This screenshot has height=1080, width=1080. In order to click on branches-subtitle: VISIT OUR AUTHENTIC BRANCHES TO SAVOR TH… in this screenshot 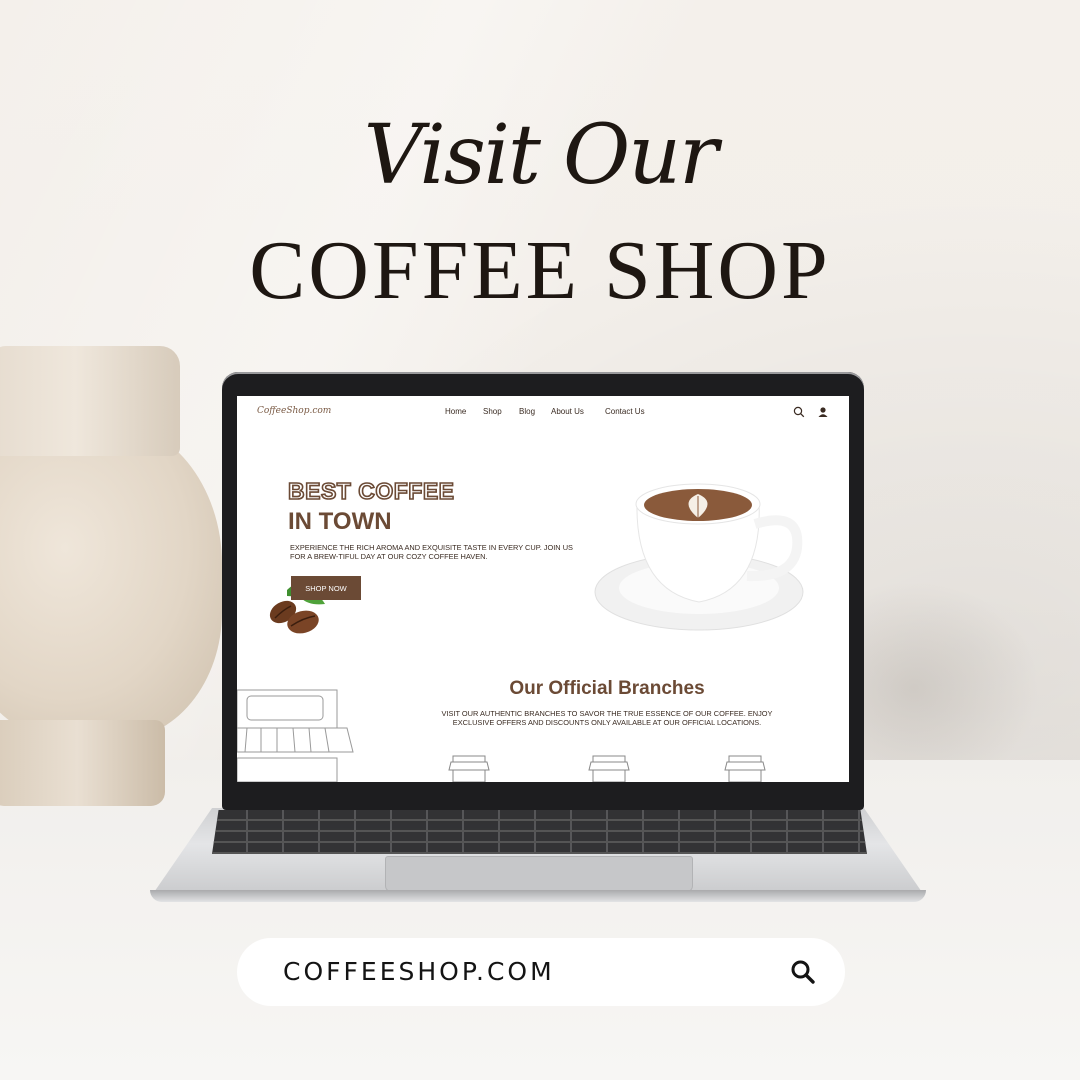, I will do `click(607, 718)`.